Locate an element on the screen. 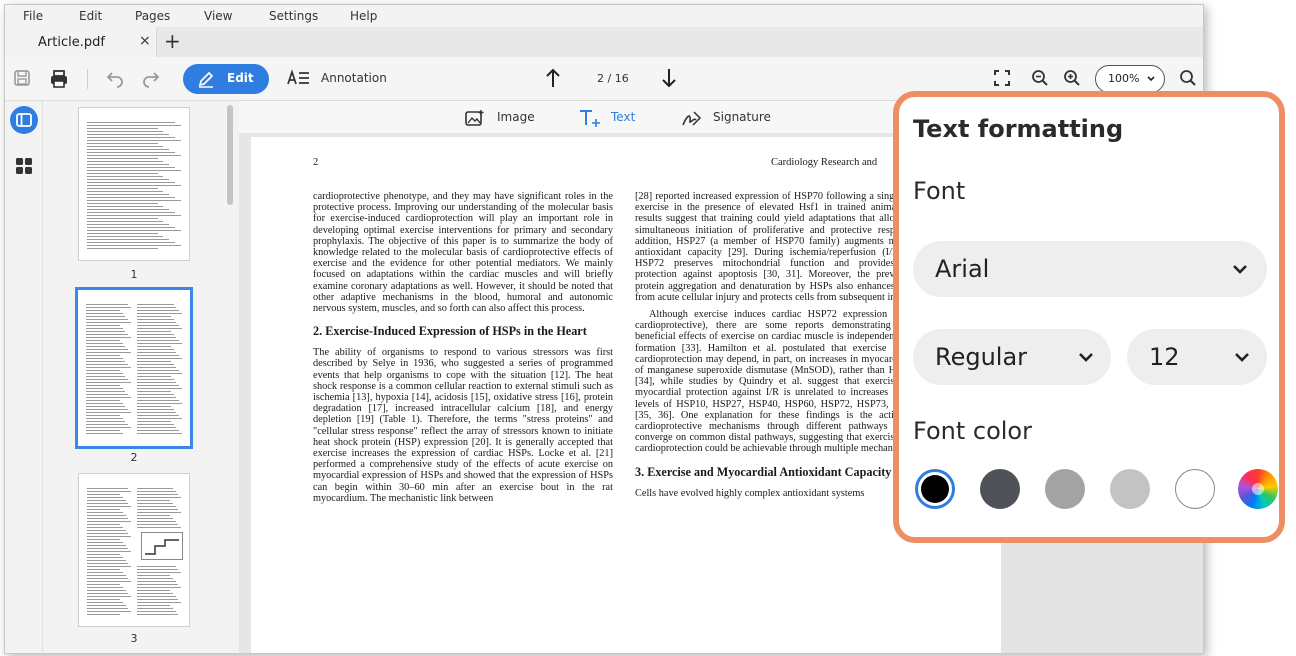 The width and height of the screenshot is (1296, 656). page-indicator: 2 / 16 is located at coordinates (613, 78).